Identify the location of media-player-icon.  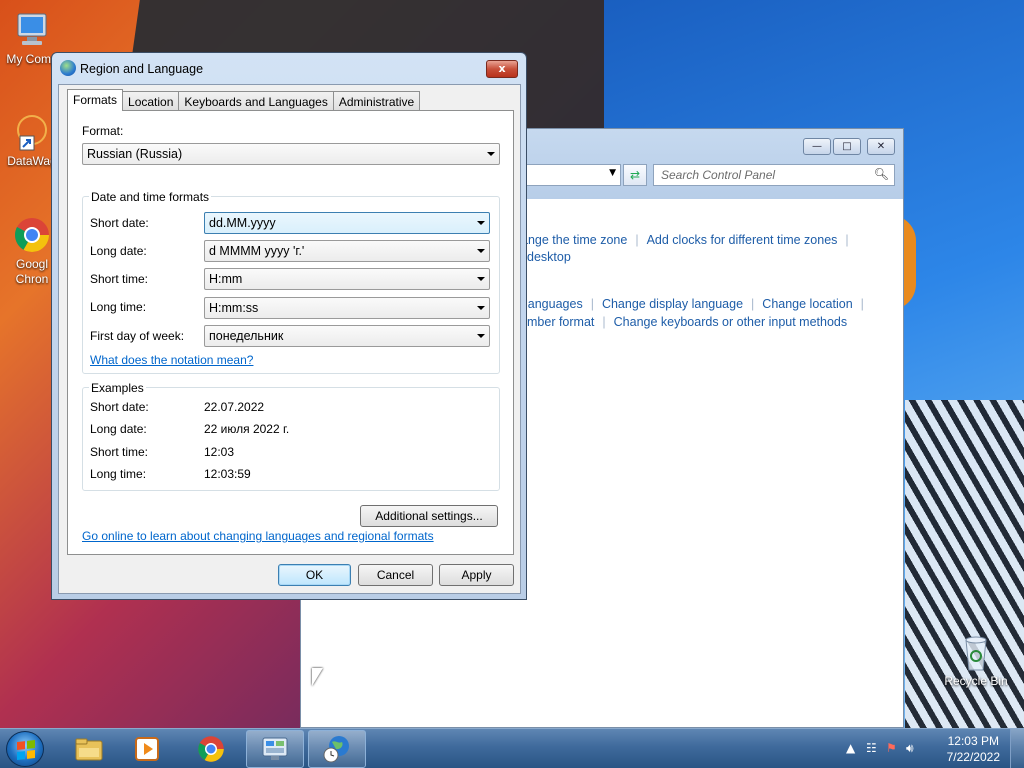
(147, 749).